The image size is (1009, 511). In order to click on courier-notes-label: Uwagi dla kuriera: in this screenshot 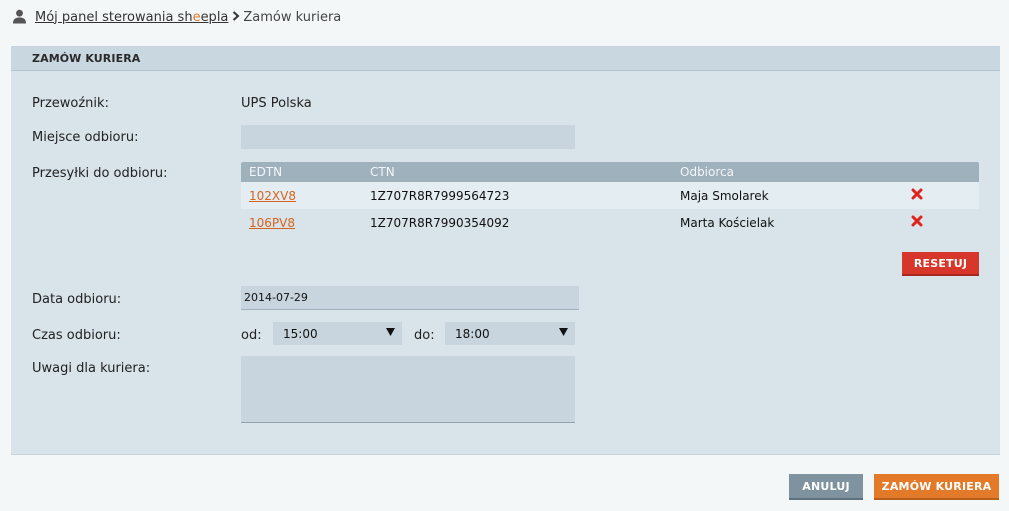, I will do `click(91, 368)`.